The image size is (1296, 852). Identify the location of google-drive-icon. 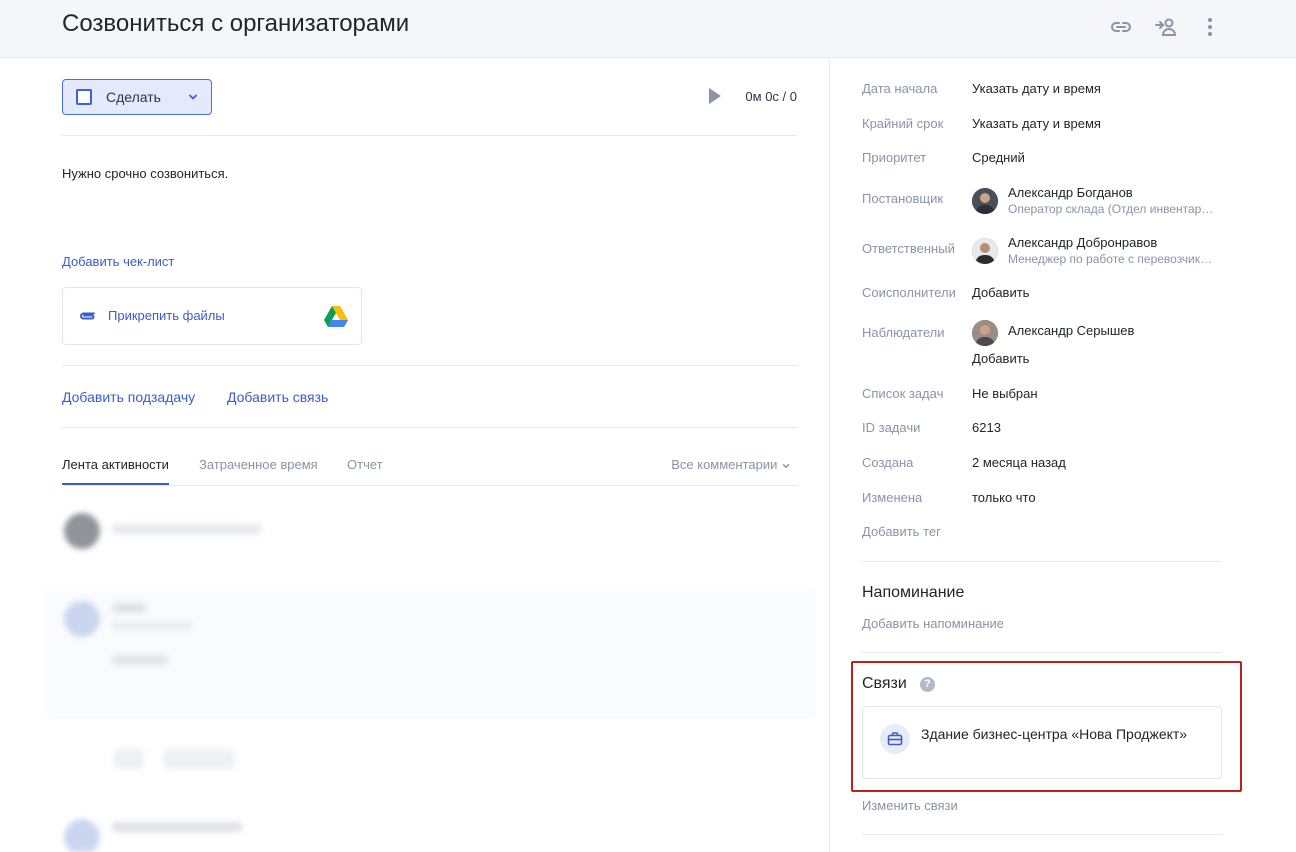
(336, 318).